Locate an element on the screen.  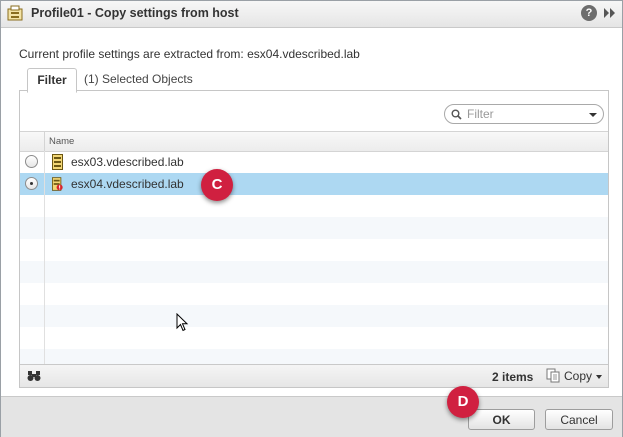
annotation-badge-d: D is located at coordinates (463, 402).